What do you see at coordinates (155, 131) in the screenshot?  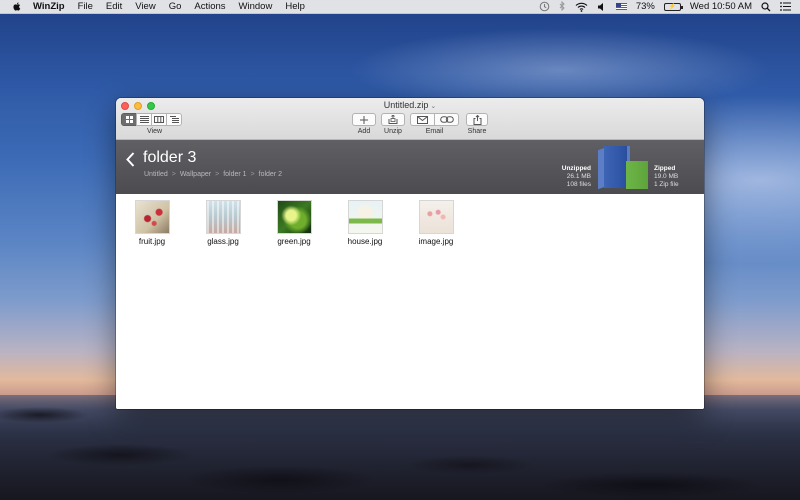 I see `view-label: View` at bounding box center [155, 131].